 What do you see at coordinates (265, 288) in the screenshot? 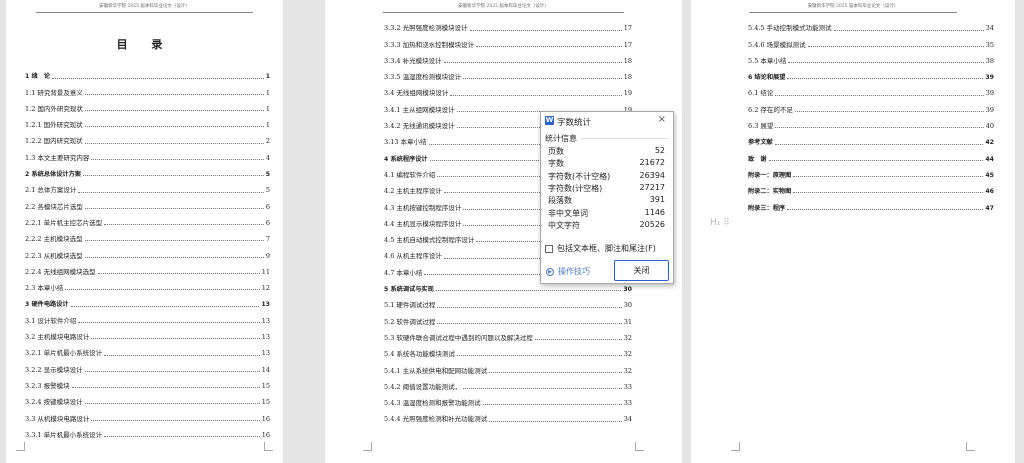
I see `toc-entry-page: 12` at bounding box center [265, 288].